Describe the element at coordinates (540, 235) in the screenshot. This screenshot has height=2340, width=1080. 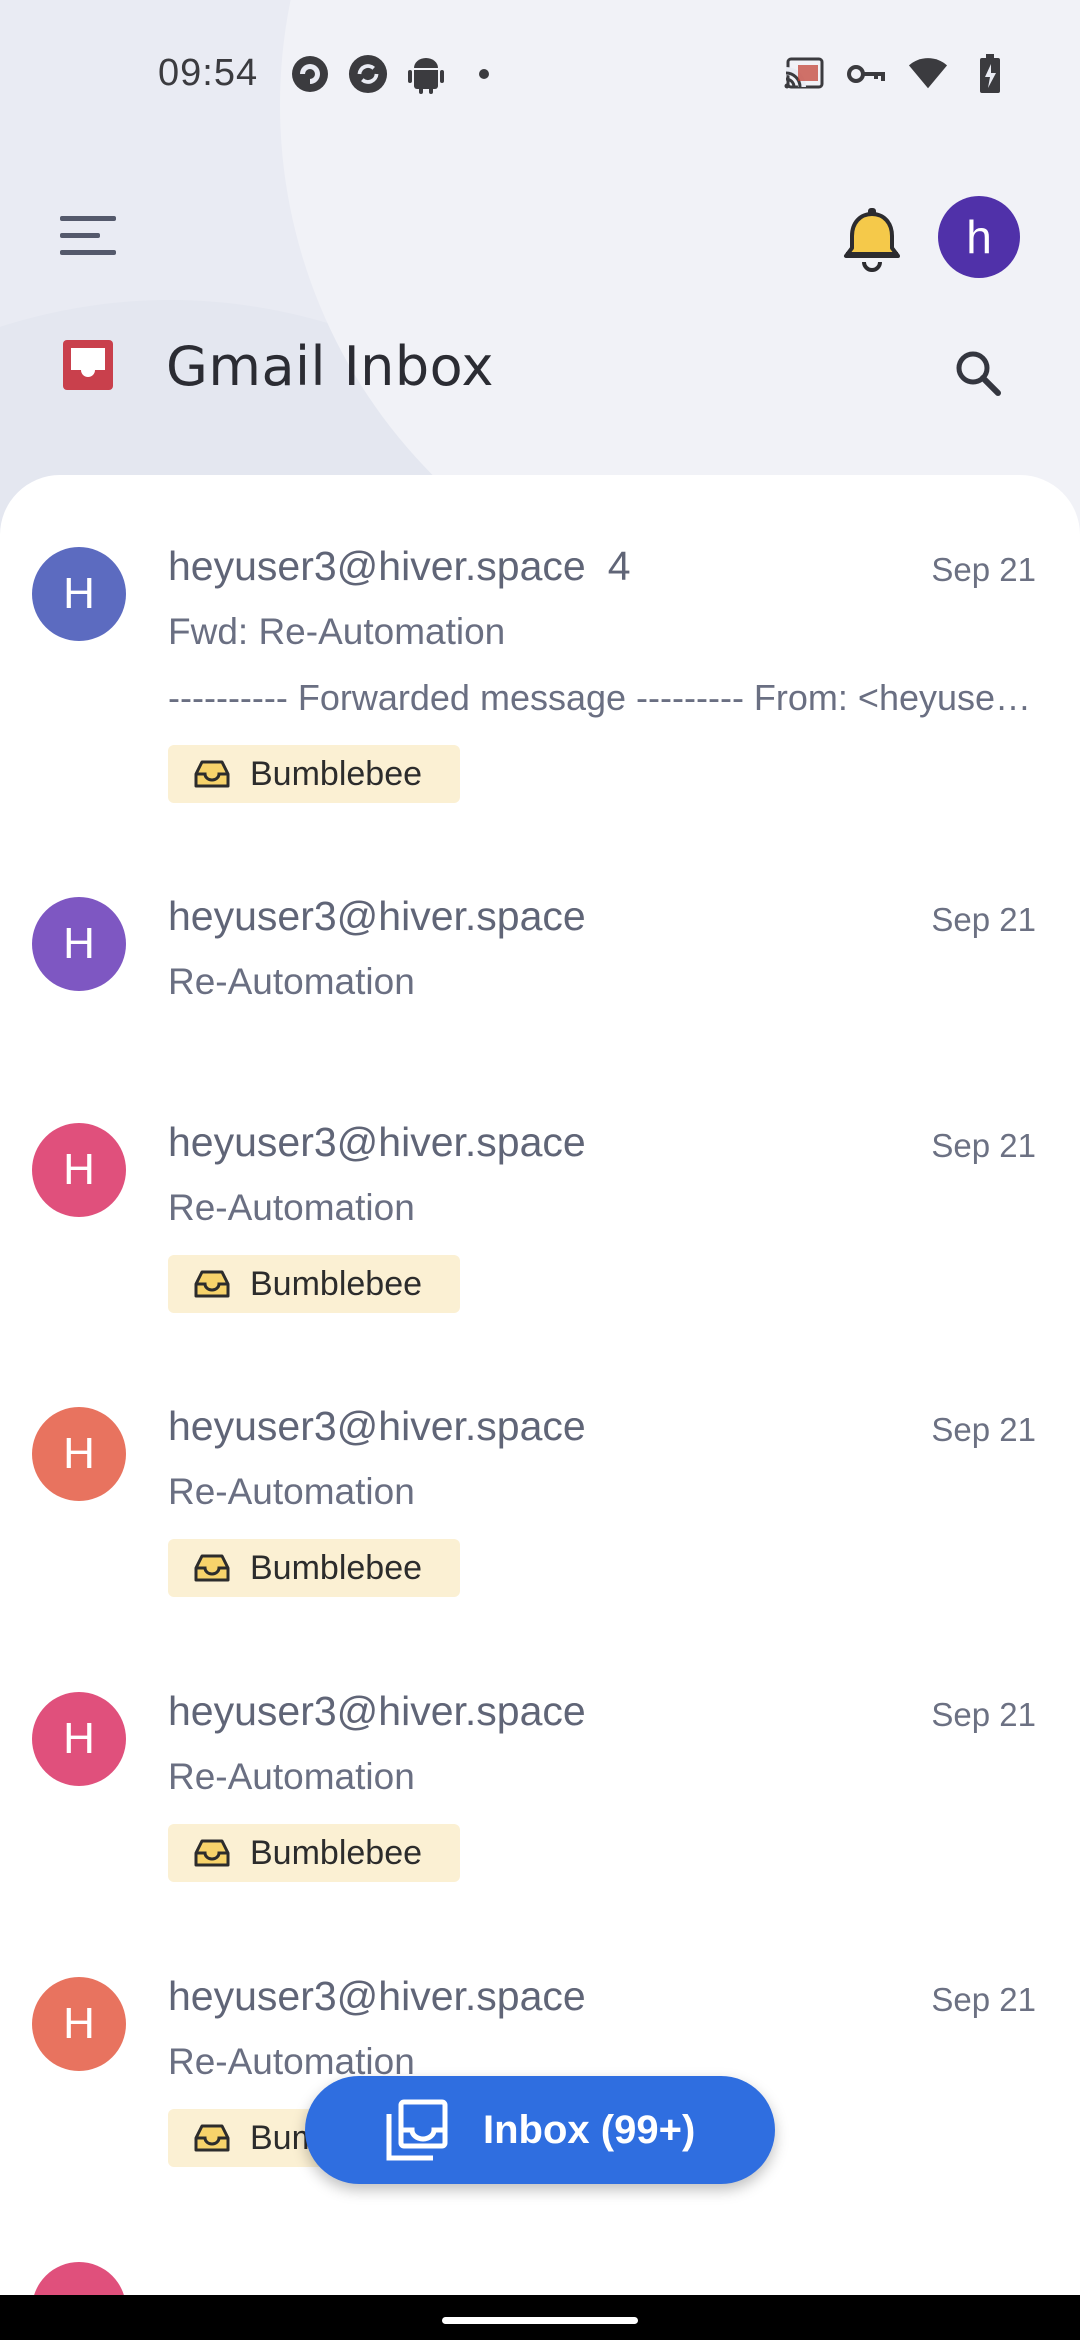
I see `top-app-bar: h` at that location.